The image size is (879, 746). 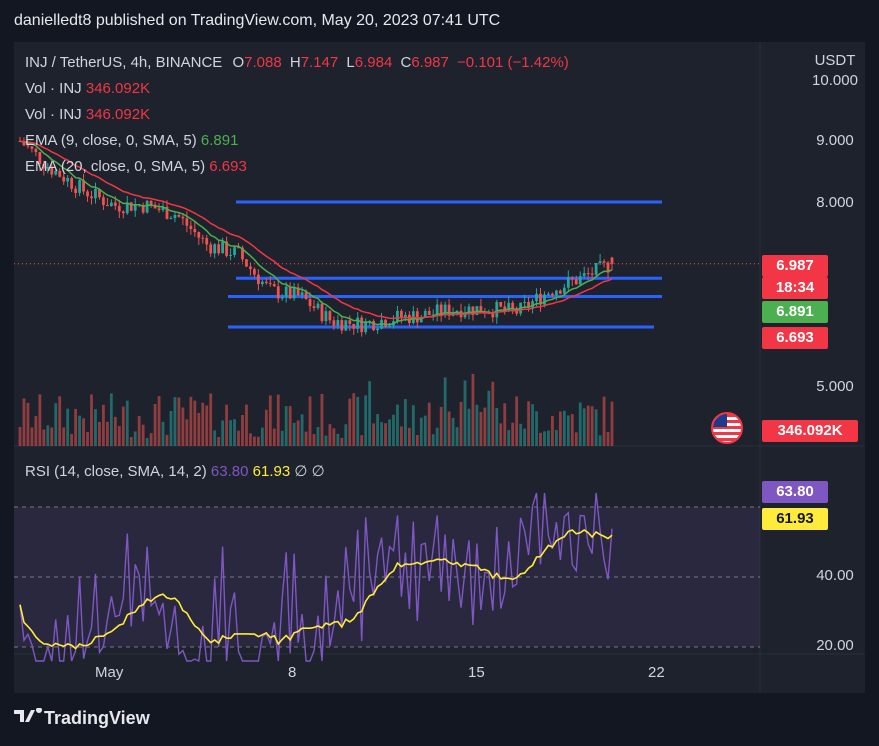 I want to click on legend-rsi-ma-value: 61.93, so click(x=271, y=471).